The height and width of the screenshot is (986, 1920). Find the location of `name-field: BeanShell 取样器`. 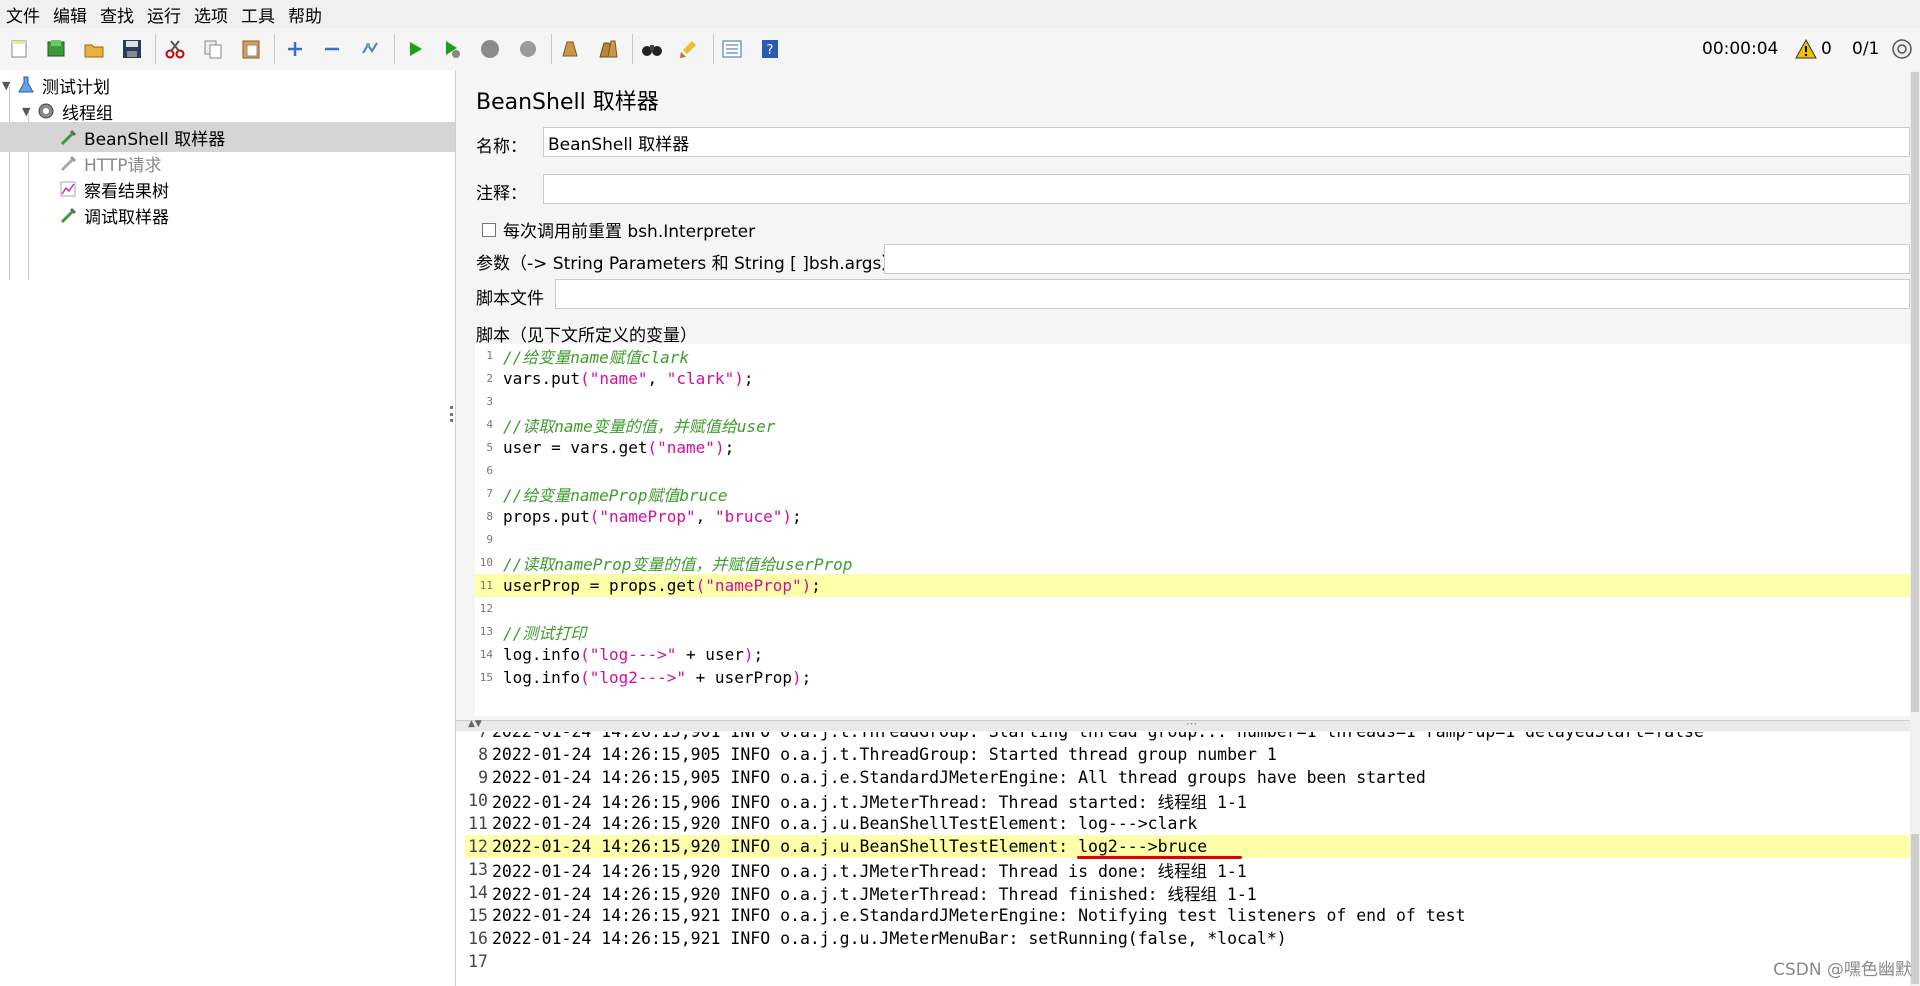

name-field: BeanShell 取样器 is located at coordinates (1226, 142).